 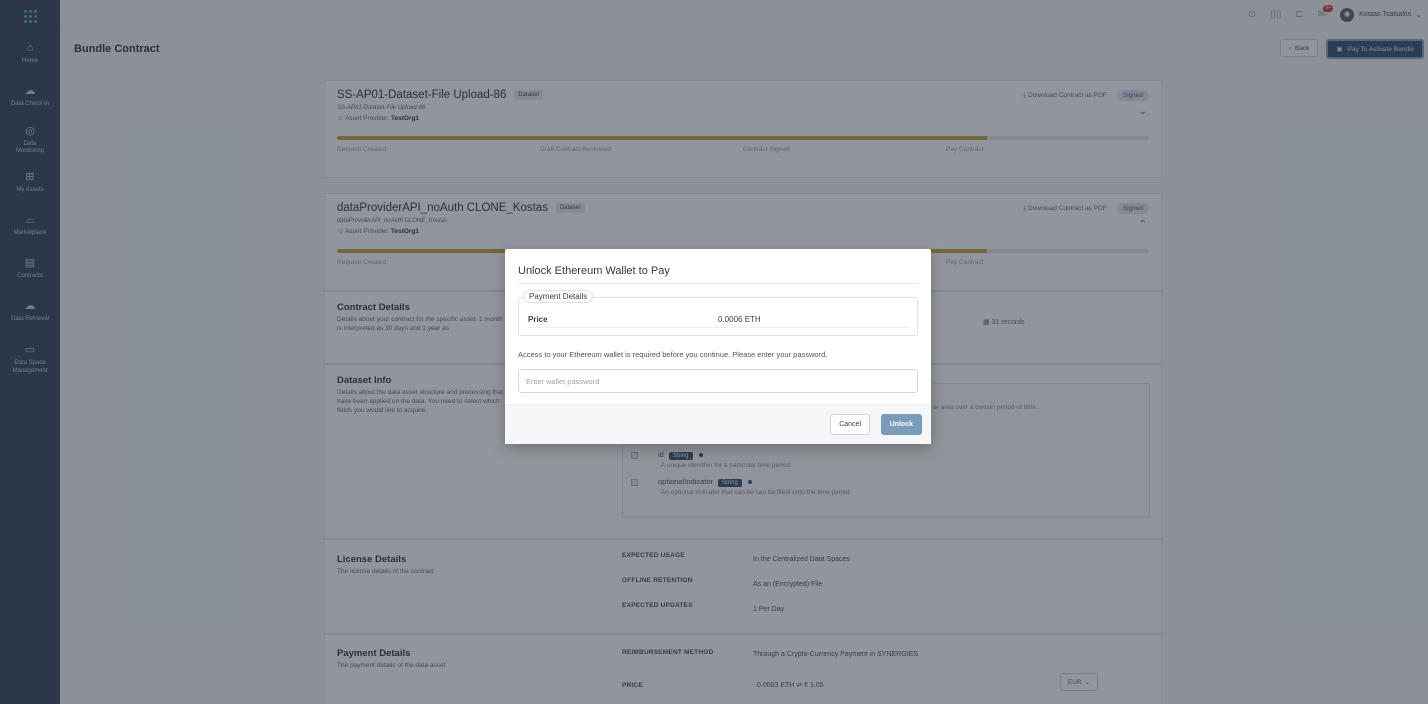 What do you see at coordinates (901, 424) in the screenshot?
I see `unlock-button: Unlock` at bounding box center [901, 424].